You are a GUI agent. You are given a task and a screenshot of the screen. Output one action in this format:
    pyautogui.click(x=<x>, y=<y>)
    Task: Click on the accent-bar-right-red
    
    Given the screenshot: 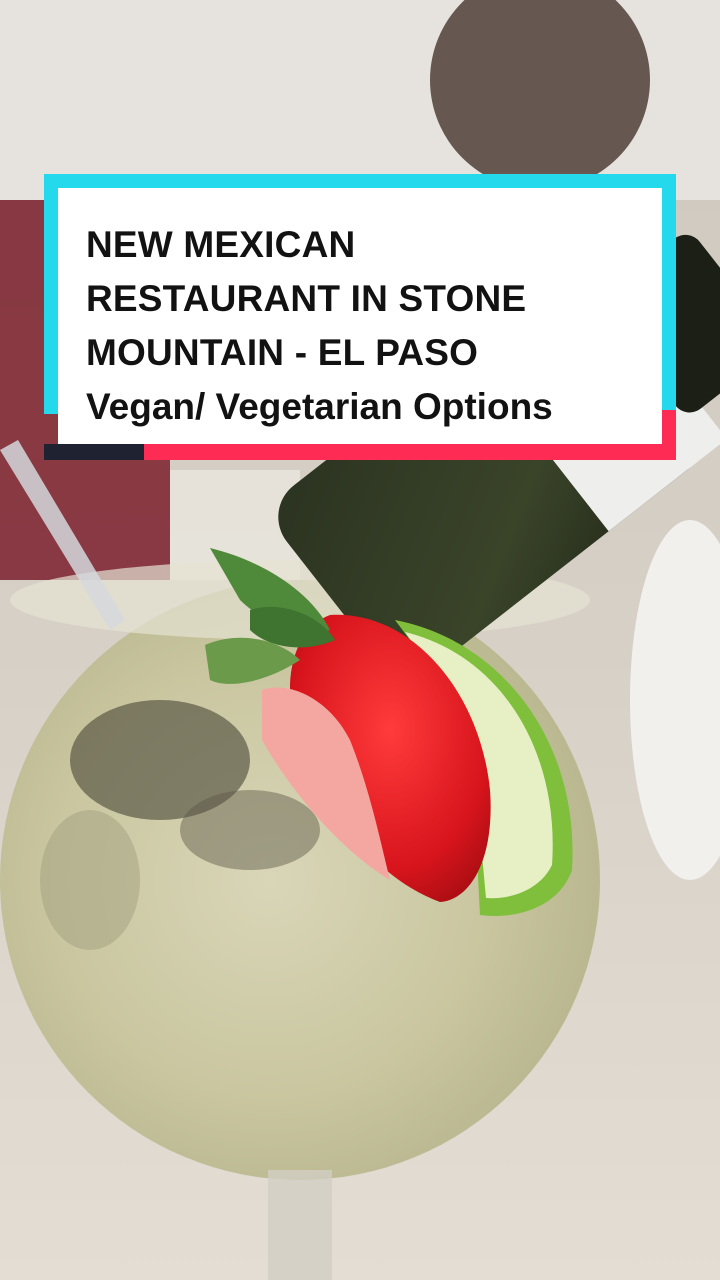 What is the action you would take?
    pyautogui.click(x=669, y=435)
    